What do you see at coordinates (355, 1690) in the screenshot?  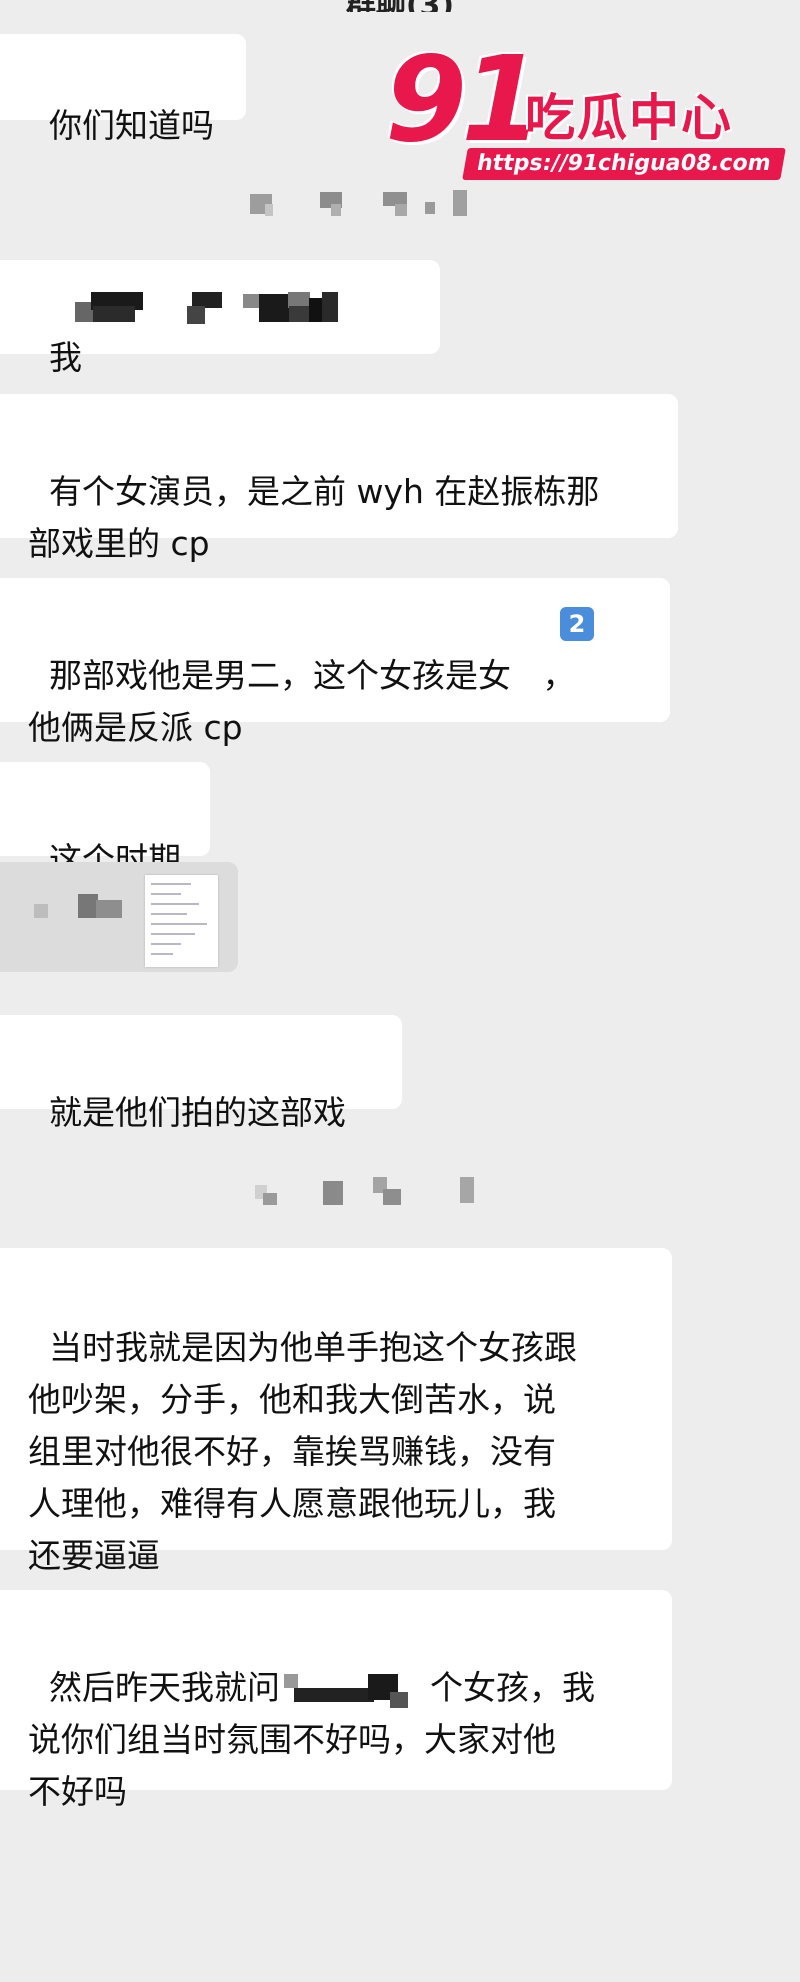 I see `redacted-name` at bounding box center [355, 1690].